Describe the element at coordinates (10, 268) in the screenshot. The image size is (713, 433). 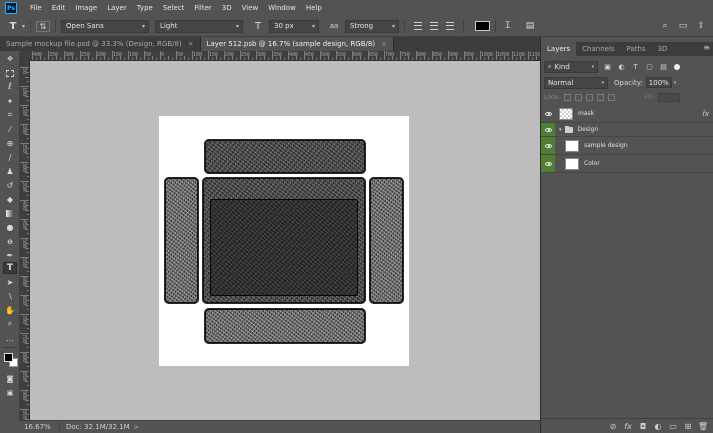
I see `type-tool-icon: T` at that location.